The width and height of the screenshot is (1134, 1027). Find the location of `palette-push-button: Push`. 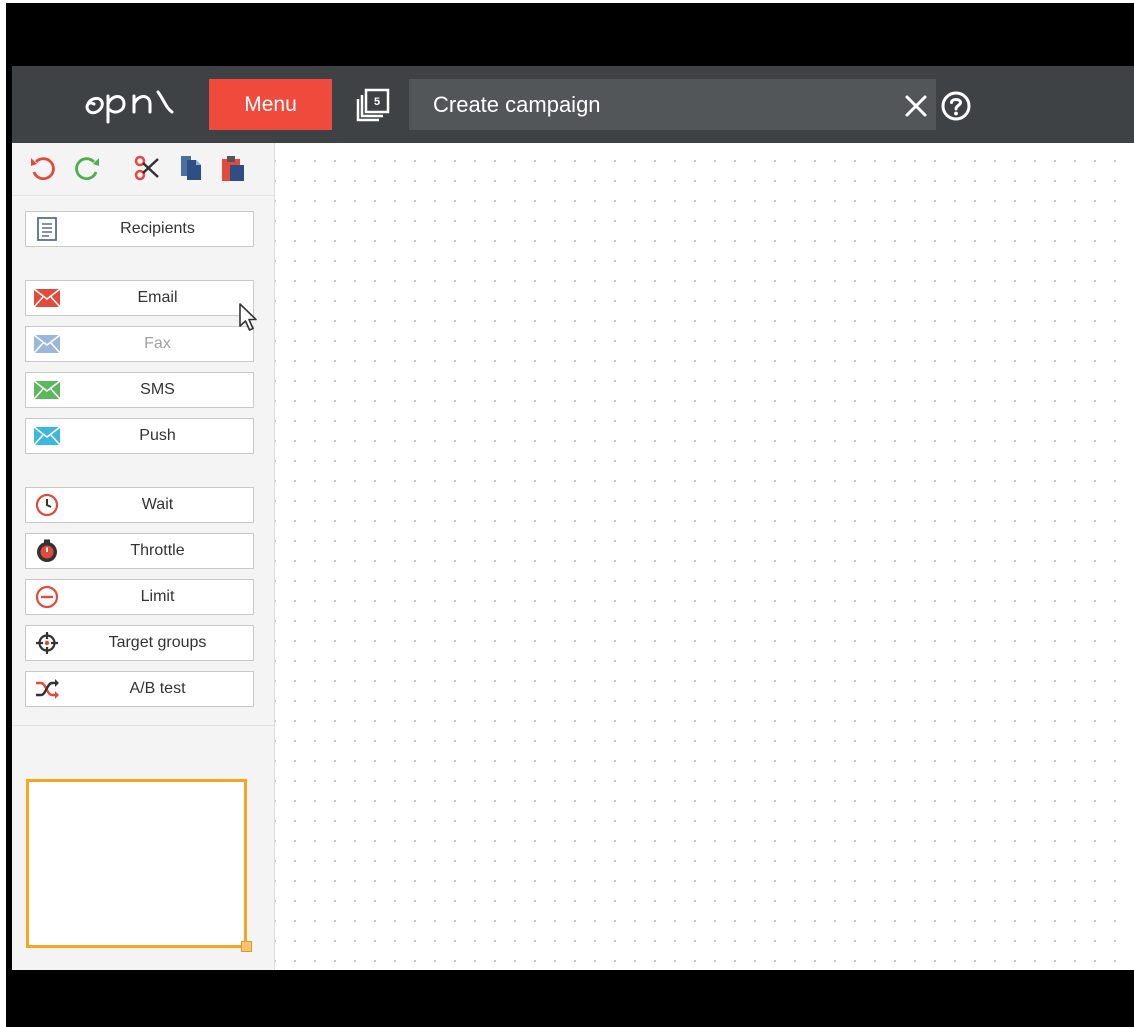

palette-push-button: Push is located at coordinates (139, 436).